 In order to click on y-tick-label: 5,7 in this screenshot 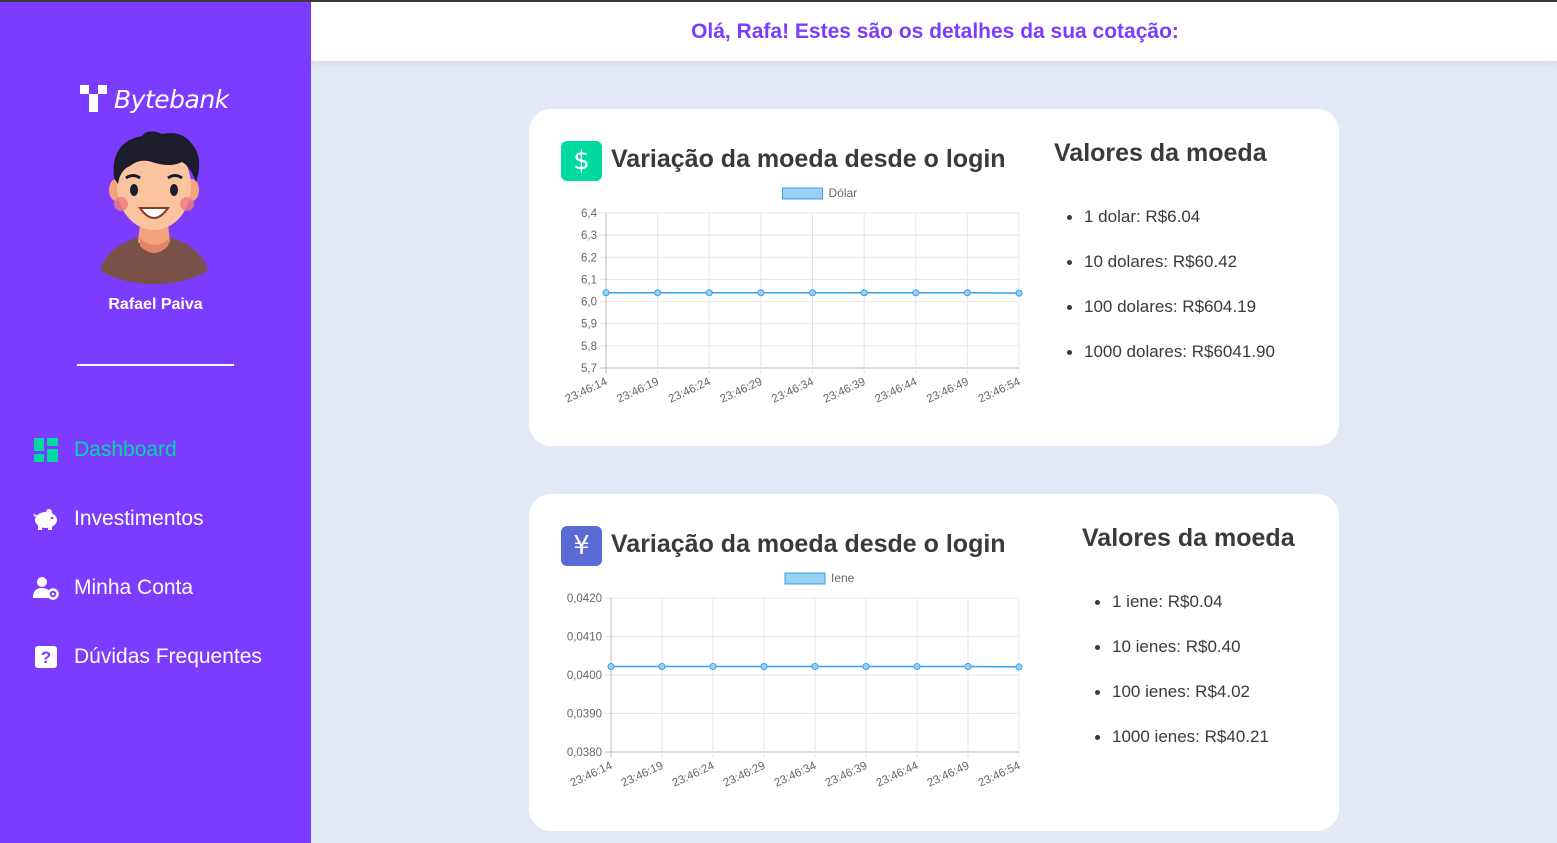, I will do `click(589, 369)`.